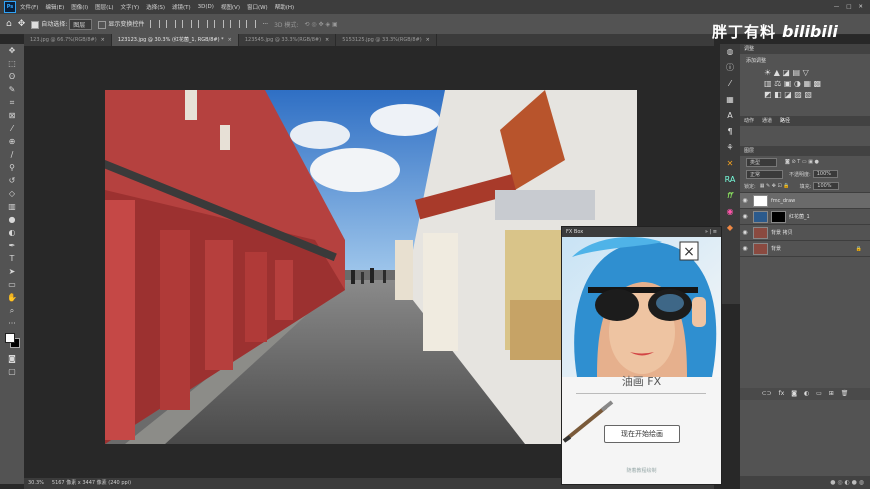 This screenshot has width=870, height=489. What do you see at coordinates (284, 7) in the screenshot?
I see `menu-help: 帮助(H)` at bounding box center [284, 7].